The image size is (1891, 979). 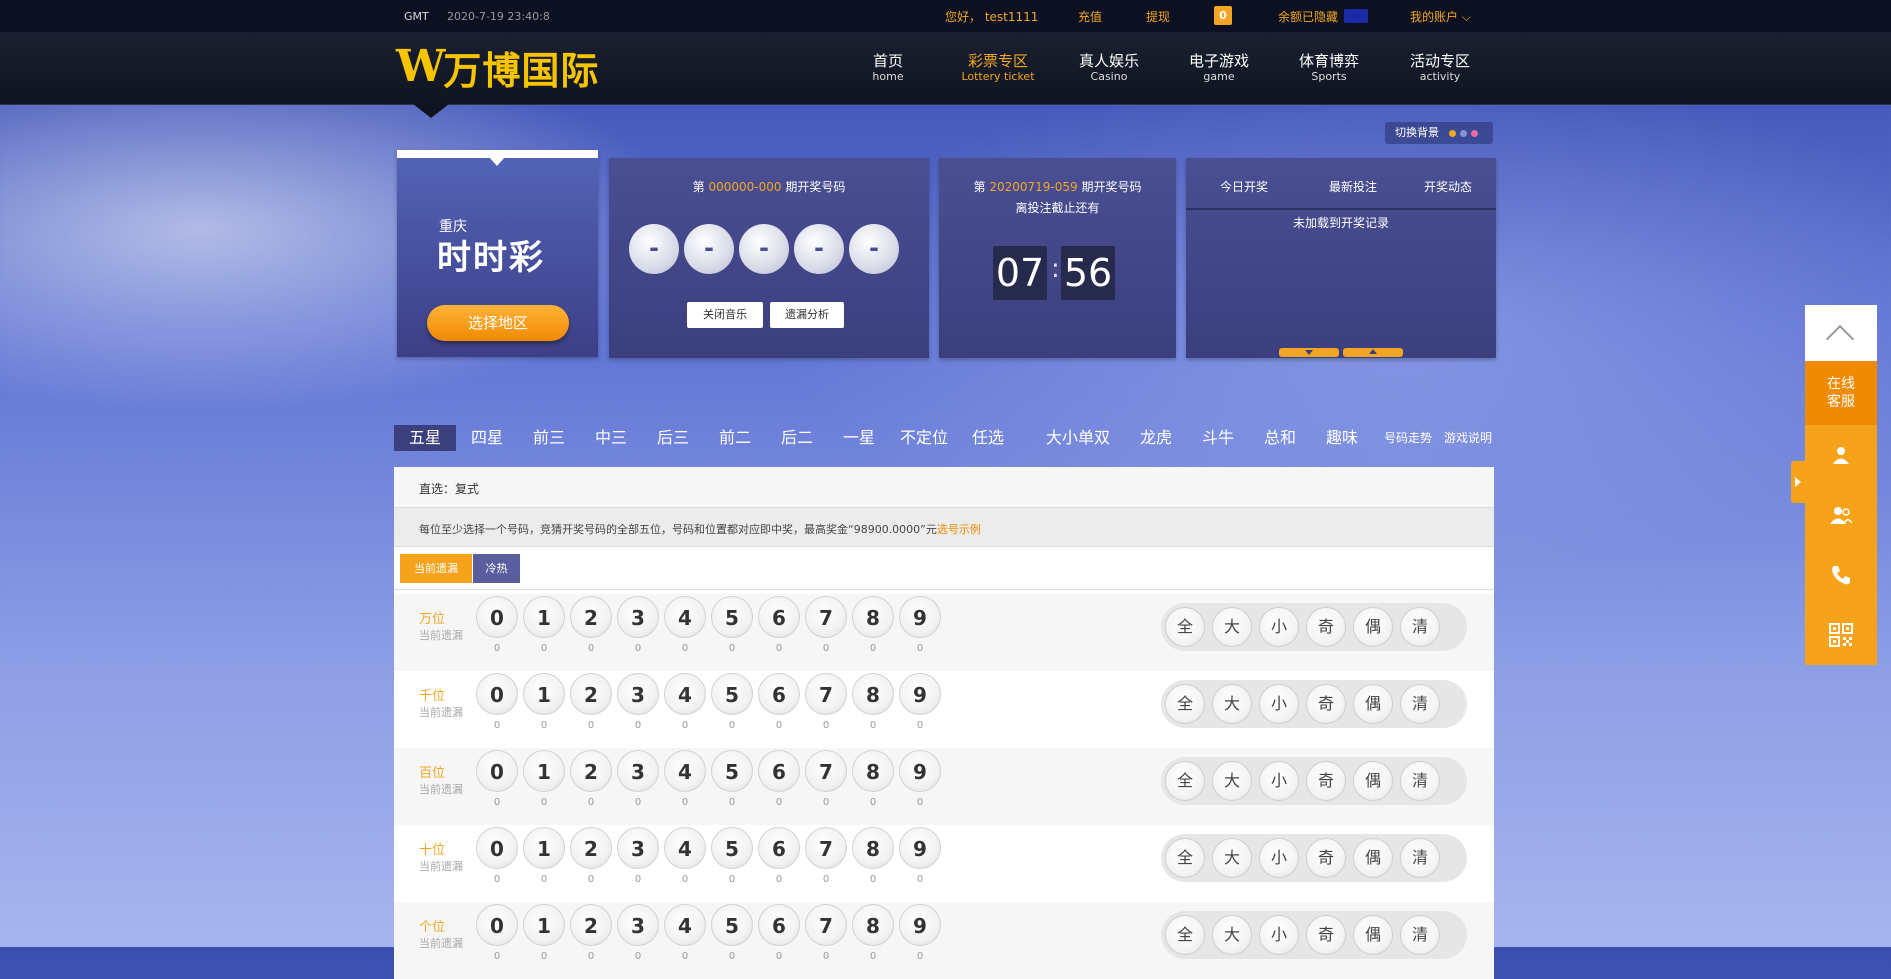 What do you see at coordinates (1474, 133) in the screenshot?
I see `bg-dot-pink` at bounding box center [1474, 133].